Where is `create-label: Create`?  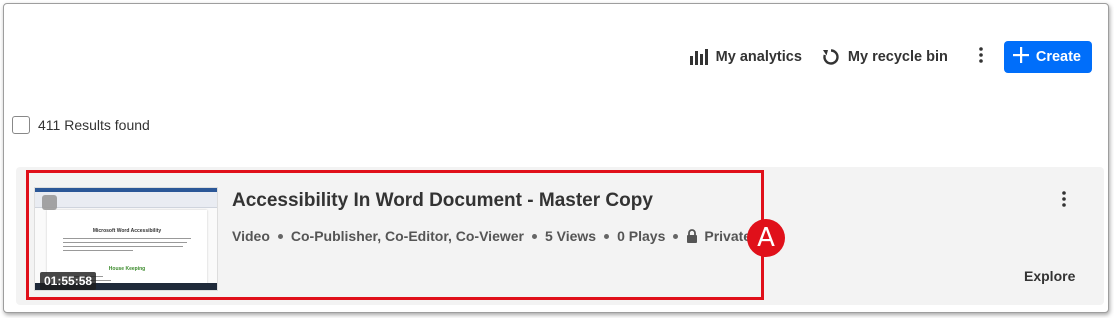
create-label: Create is located at coordinates (1058, 57).